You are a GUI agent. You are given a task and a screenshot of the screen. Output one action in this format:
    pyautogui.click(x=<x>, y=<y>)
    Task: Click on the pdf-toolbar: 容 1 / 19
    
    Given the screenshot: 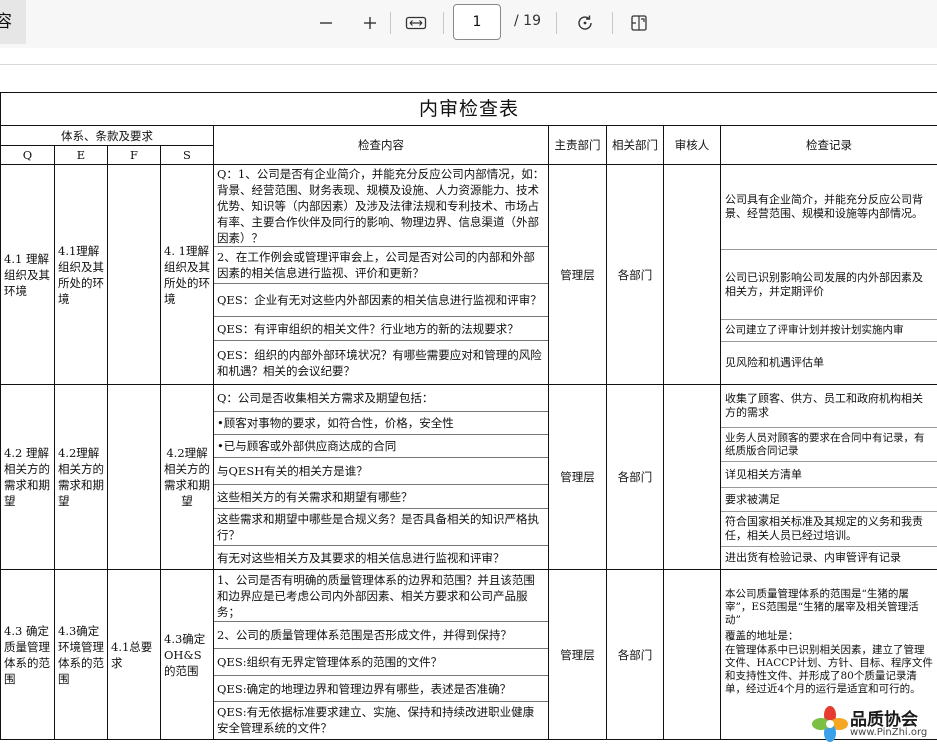 What is the action you would take?
    pyautogui.click(x=468, y=24)
    